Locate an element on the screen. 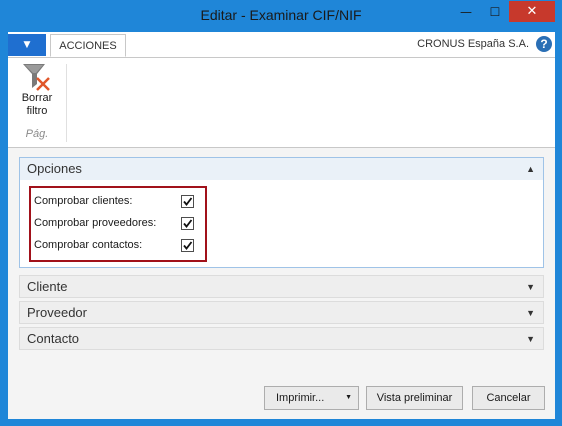  app-menu-button: ▼ is located at coordinates (27, 45).